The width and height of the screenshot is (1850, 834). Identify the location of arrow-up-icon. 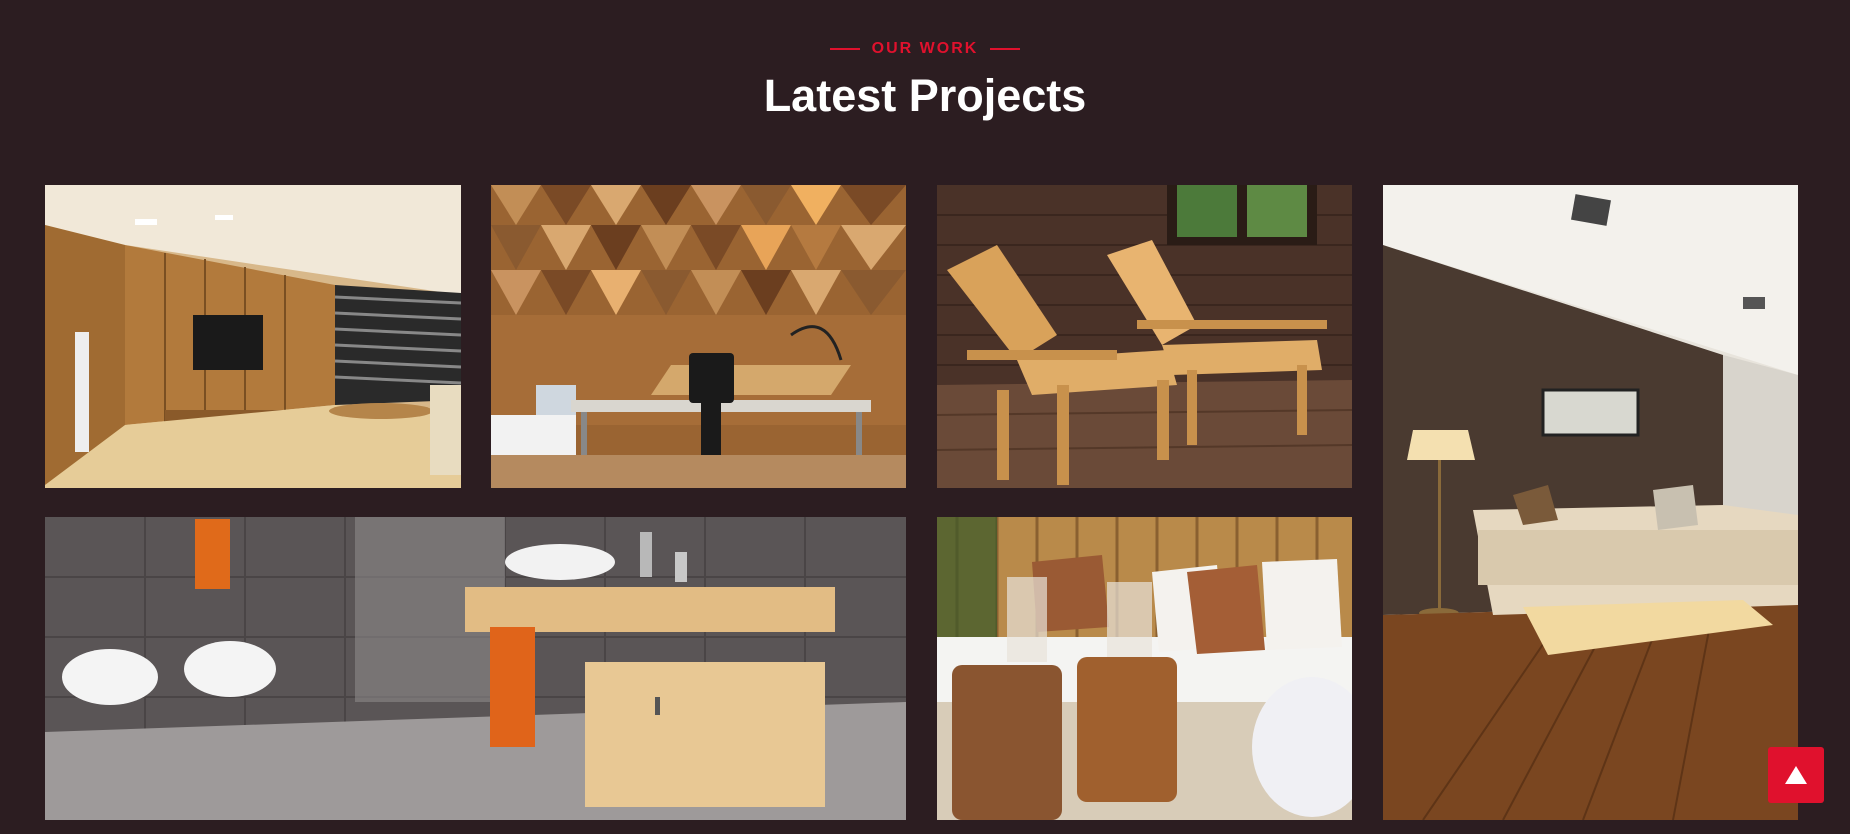
(1796, 775).